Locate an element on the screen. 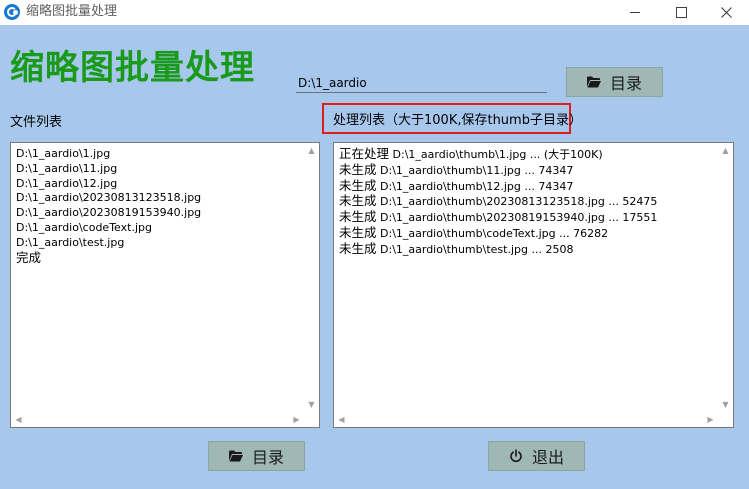 The width and height of the screenshot is (749, 489). list-item: D:\1_aardio\20230813123518.jpg is located at coordinates (109, 198).